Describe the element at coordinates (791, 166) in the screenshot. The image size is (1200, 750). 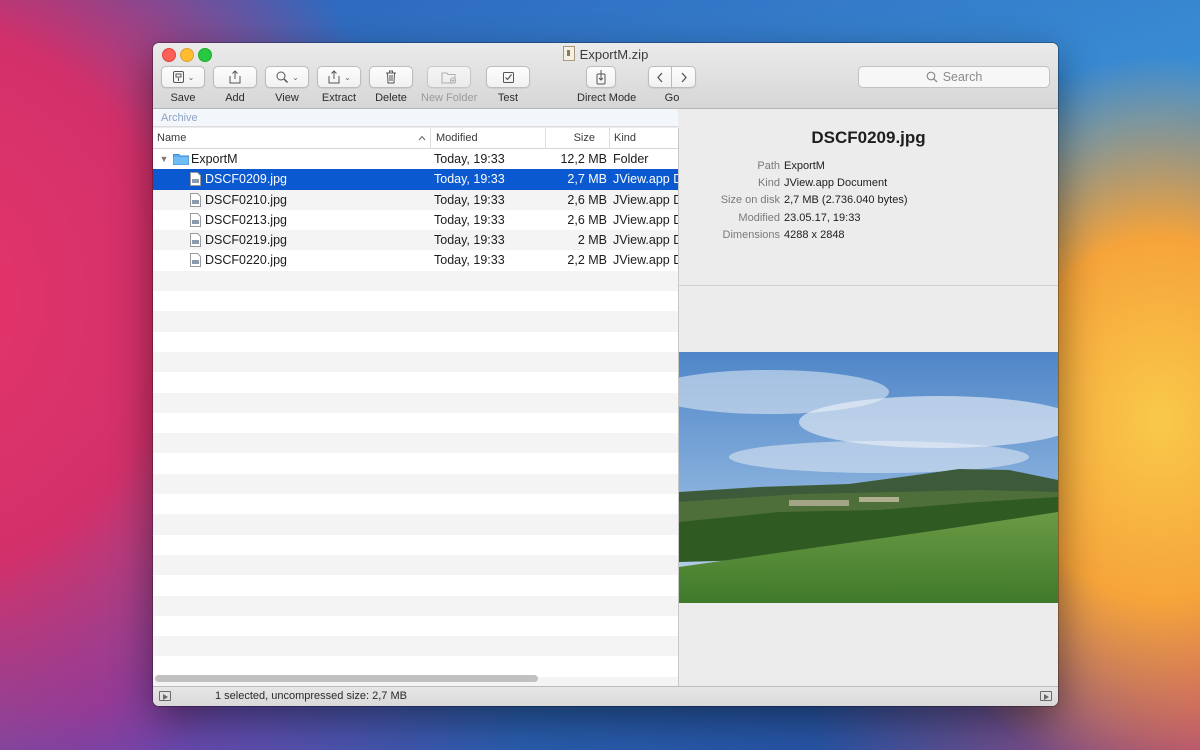
I see `info-row-path: Path ExportM` at that location.